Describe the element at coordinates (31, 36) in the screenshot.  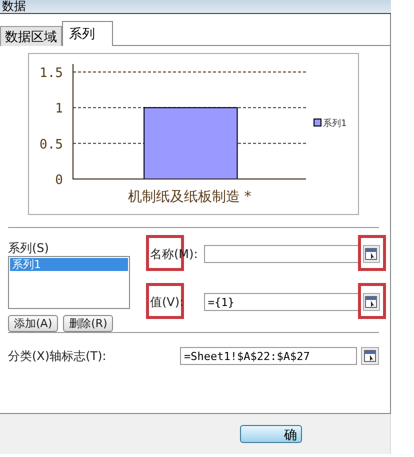
I see `tab: 数据区域` at that location.